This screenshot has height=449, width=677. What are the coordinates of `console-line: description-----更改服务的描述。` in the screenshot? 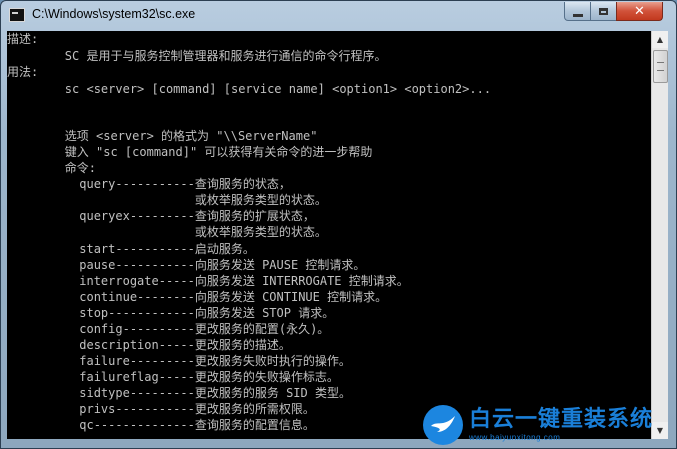 It's located at (149, 345).